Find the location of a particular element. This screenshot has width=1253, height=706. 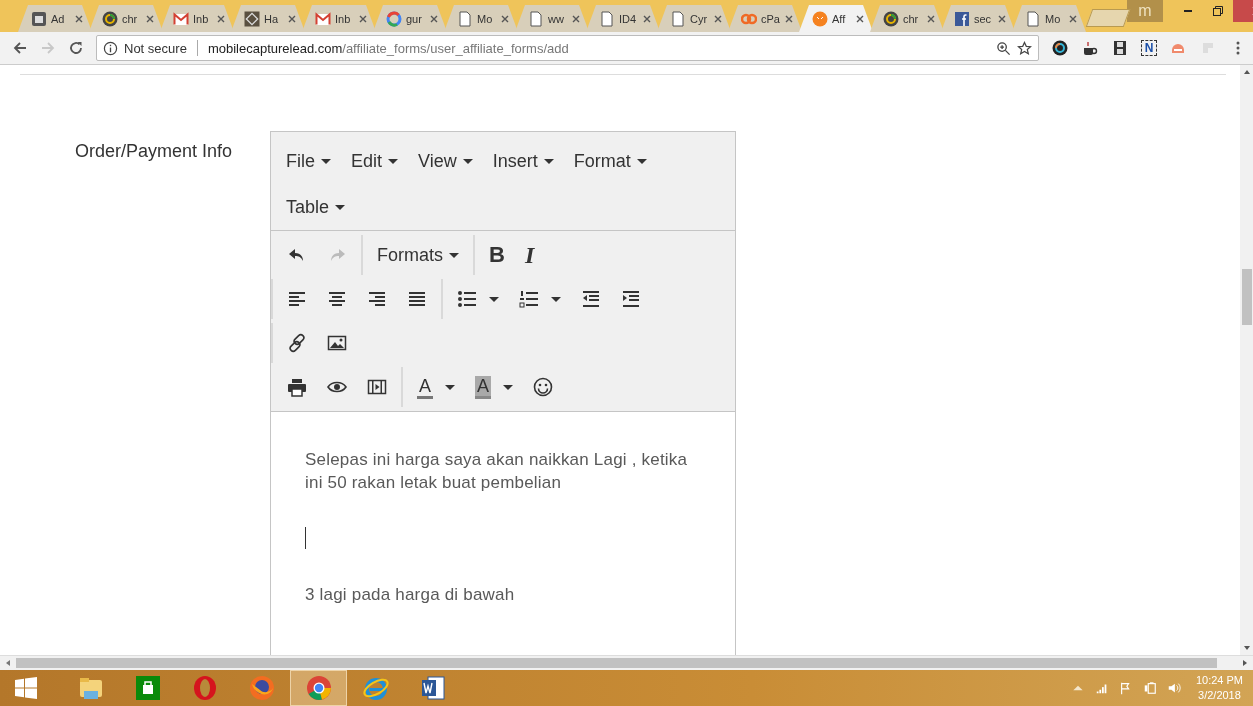

smiley-icon is located at coordinates (543, 387).